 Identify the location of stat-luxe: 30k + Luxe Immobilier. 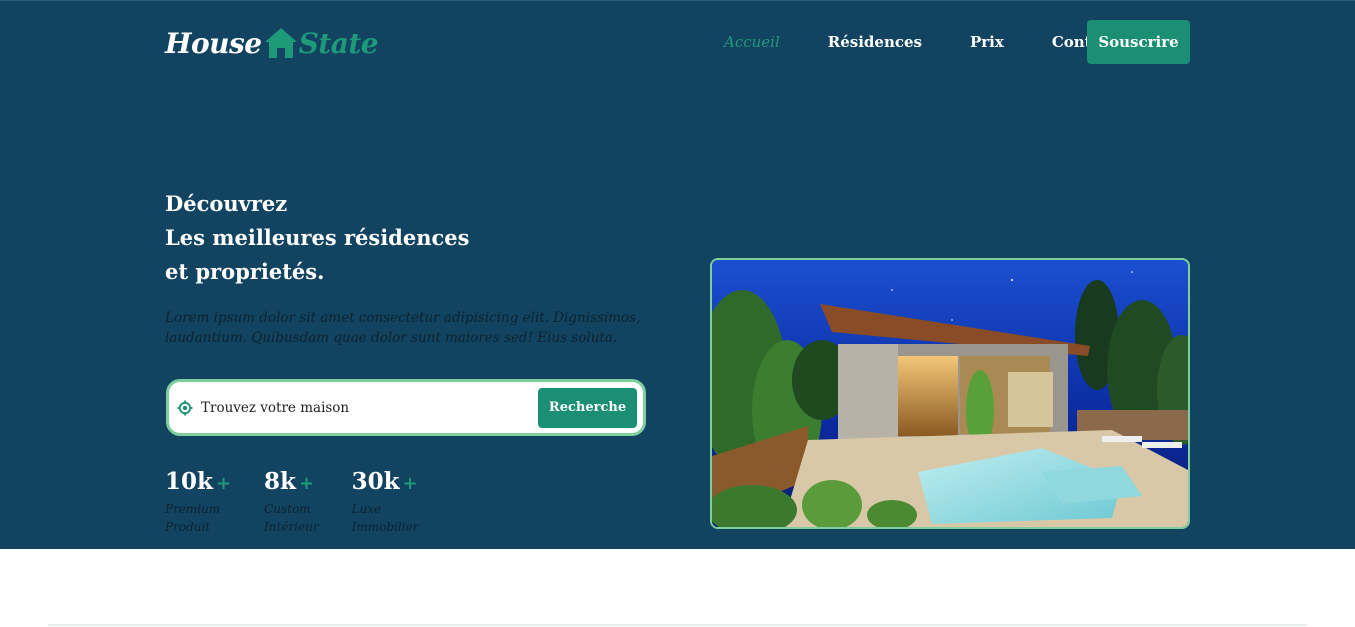
(385, 501).